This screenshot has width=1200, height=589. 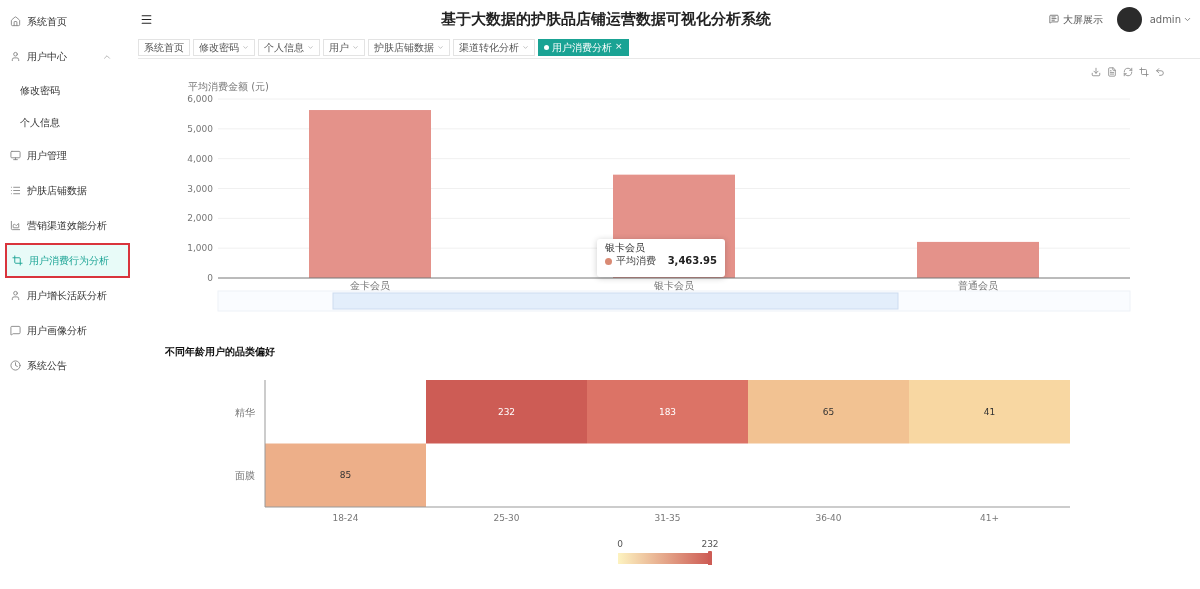 What do you see at coordinates (164, 47) in the screenshot?
I see `tab: 系统首页` at bounding box center [164, 47].